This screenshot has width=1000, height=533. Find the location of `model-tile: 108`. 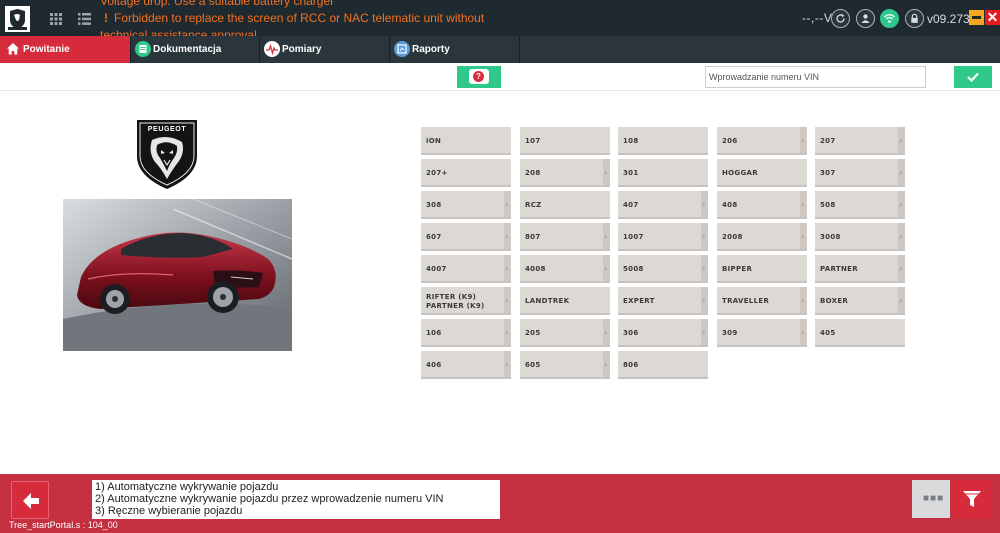

model-tile: 108 is located at coordinates (663, 141).